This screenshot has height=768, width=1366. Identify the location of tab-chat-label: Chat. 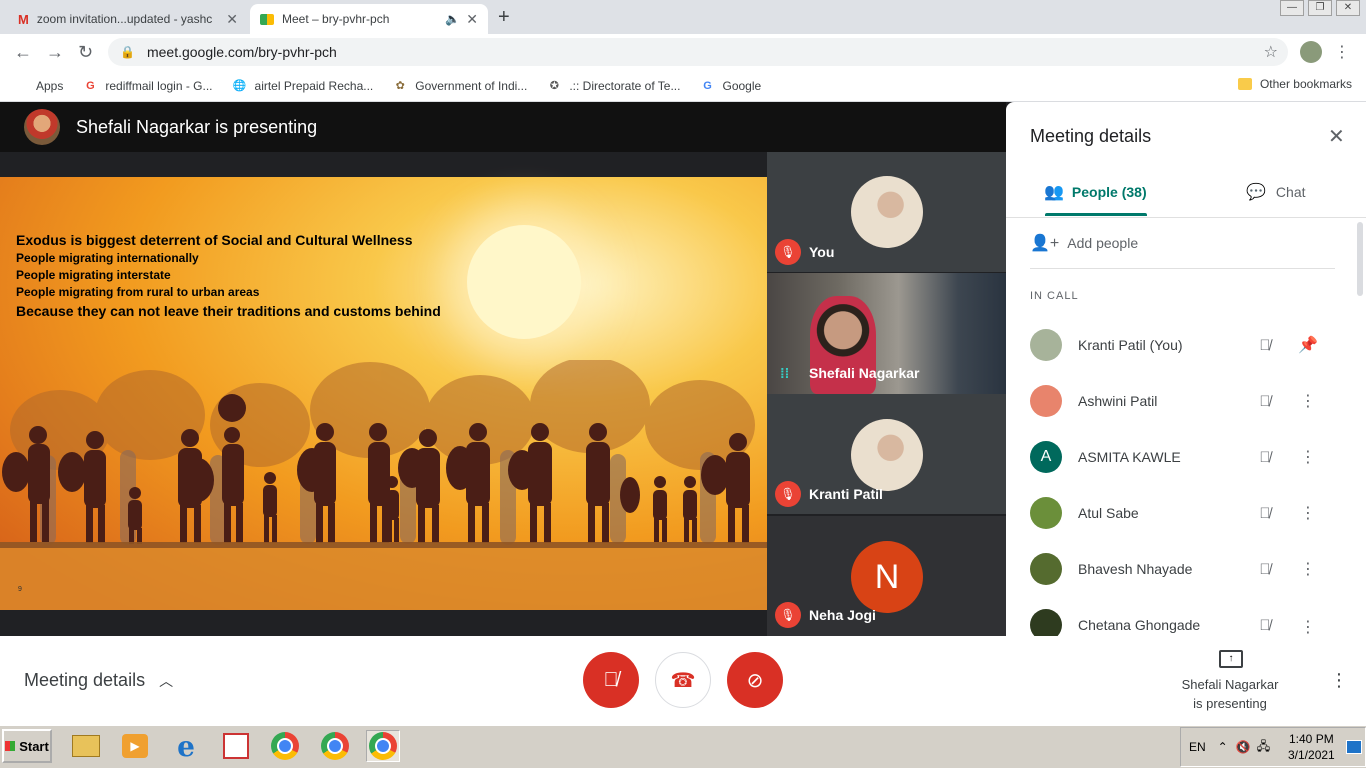
(1290, 192).